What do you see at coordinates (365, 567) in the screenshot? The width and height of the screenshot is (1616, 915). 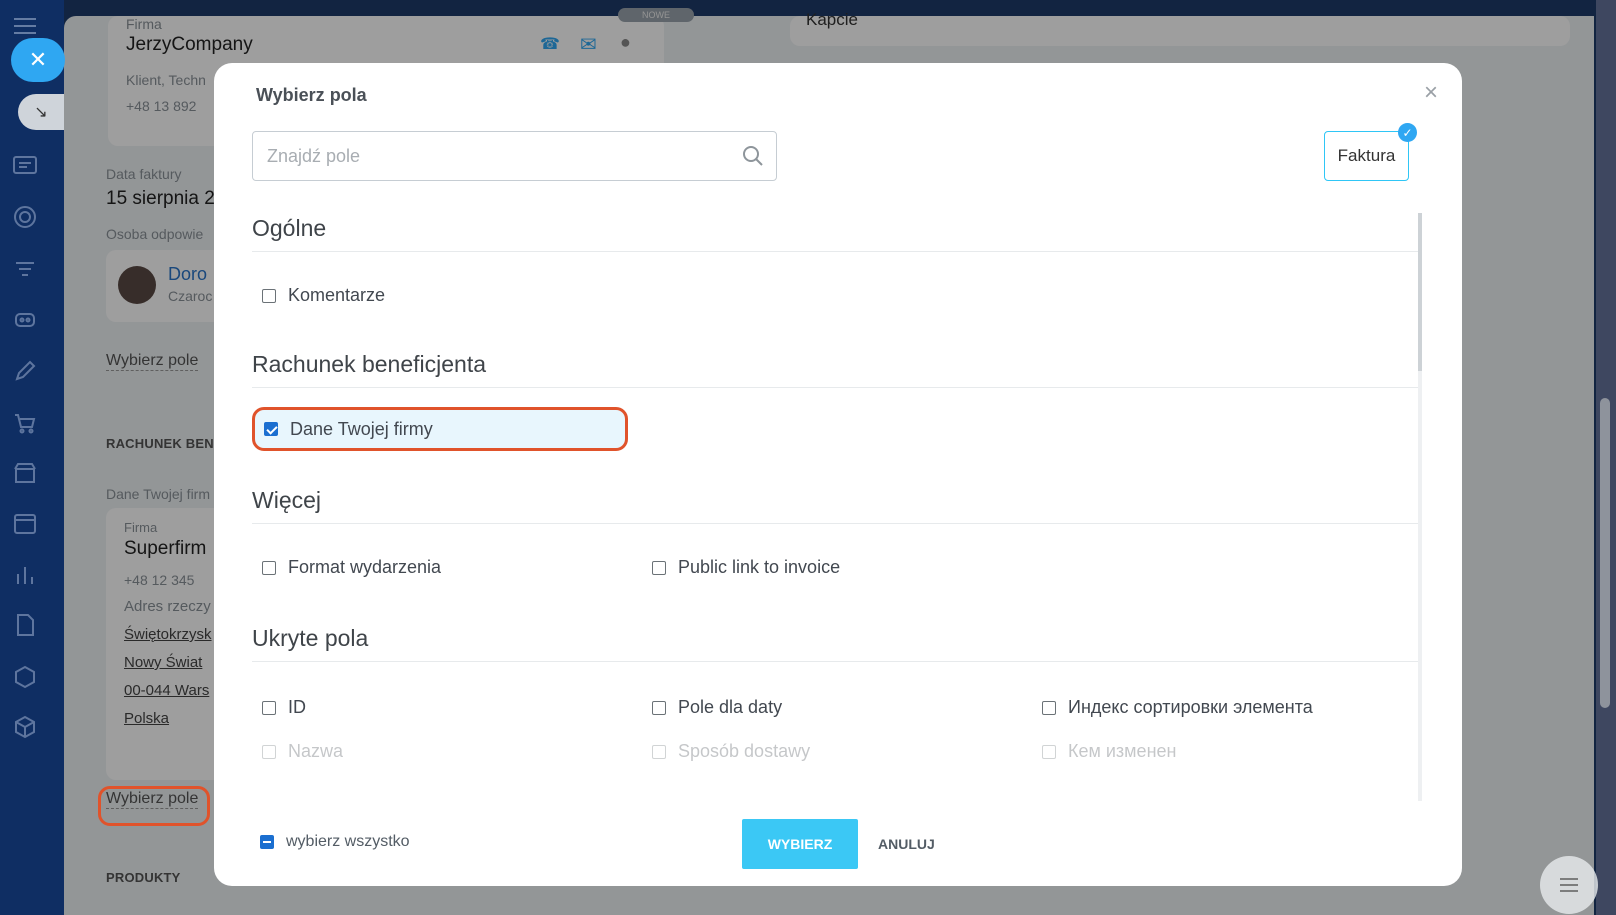 I see `field-label: Format wydarzenia` at bounding box center [365, 567].